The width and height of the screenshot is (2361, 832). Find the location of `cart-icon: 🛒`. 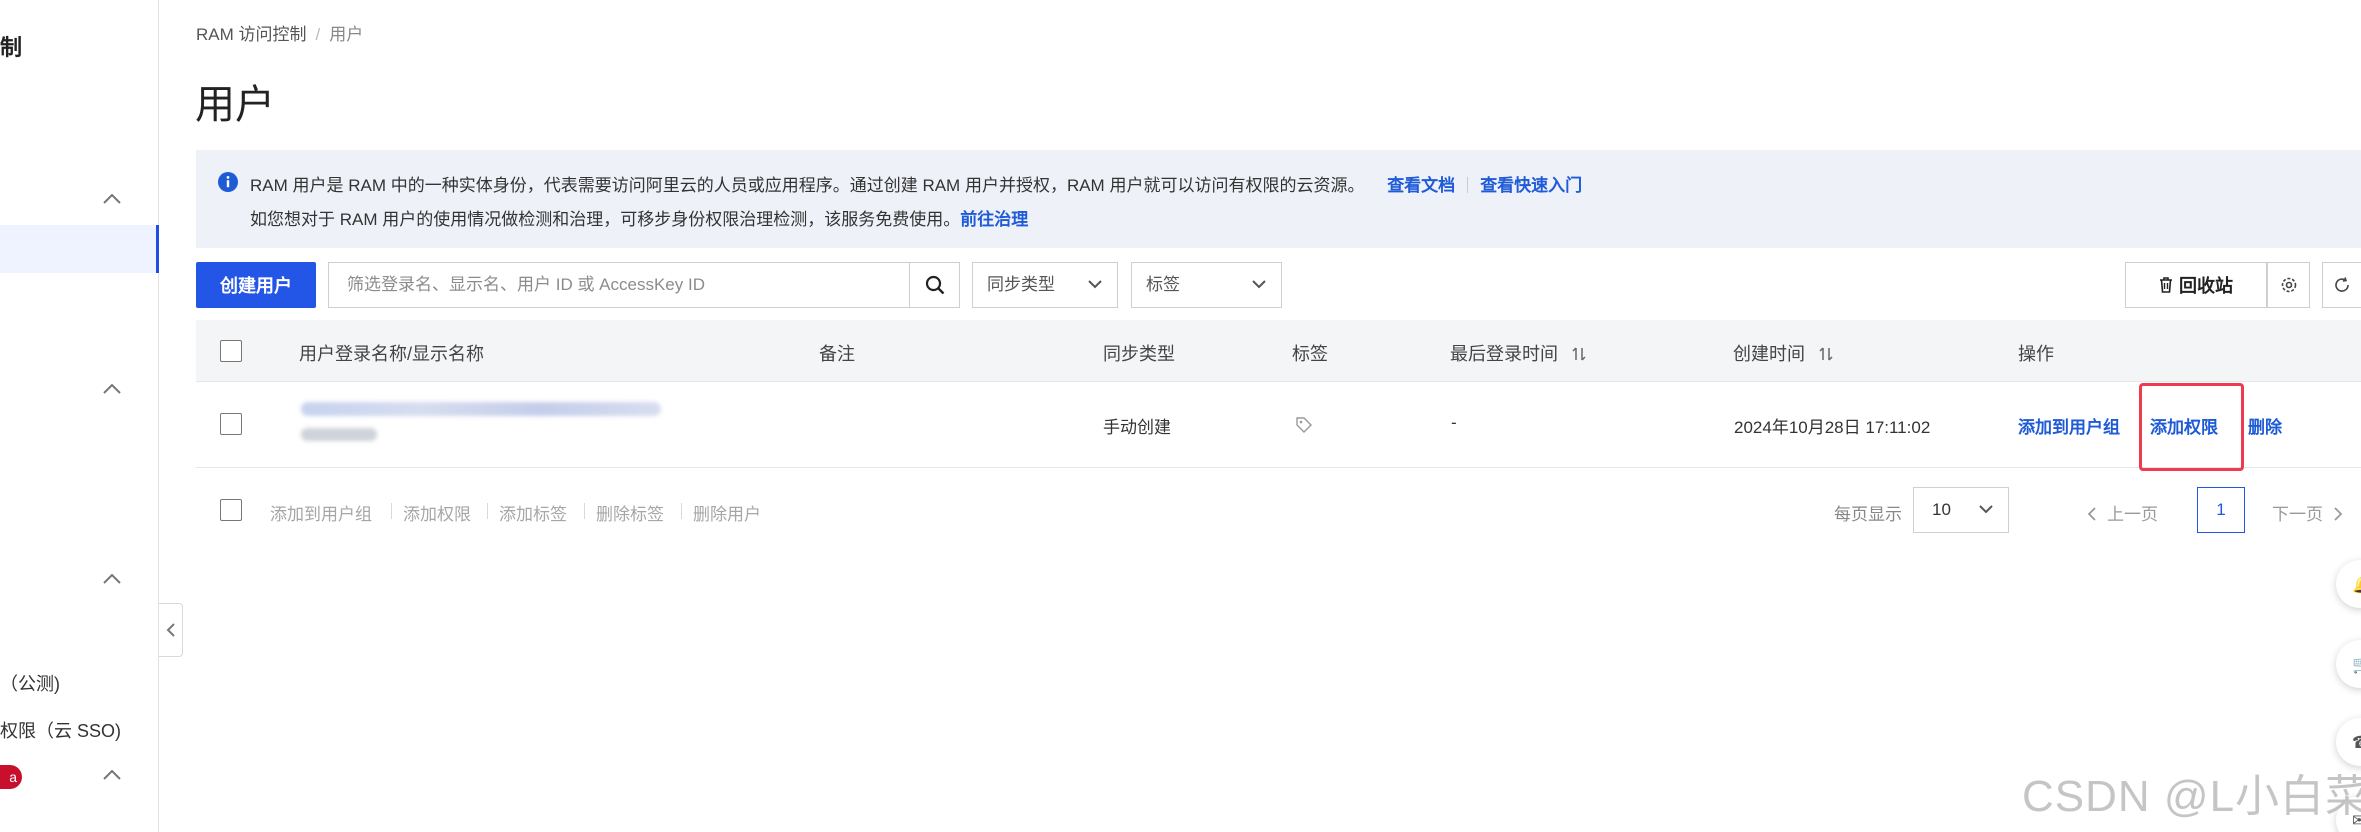

cart-icon: 🛒 is located at coordinates (2356, 665).